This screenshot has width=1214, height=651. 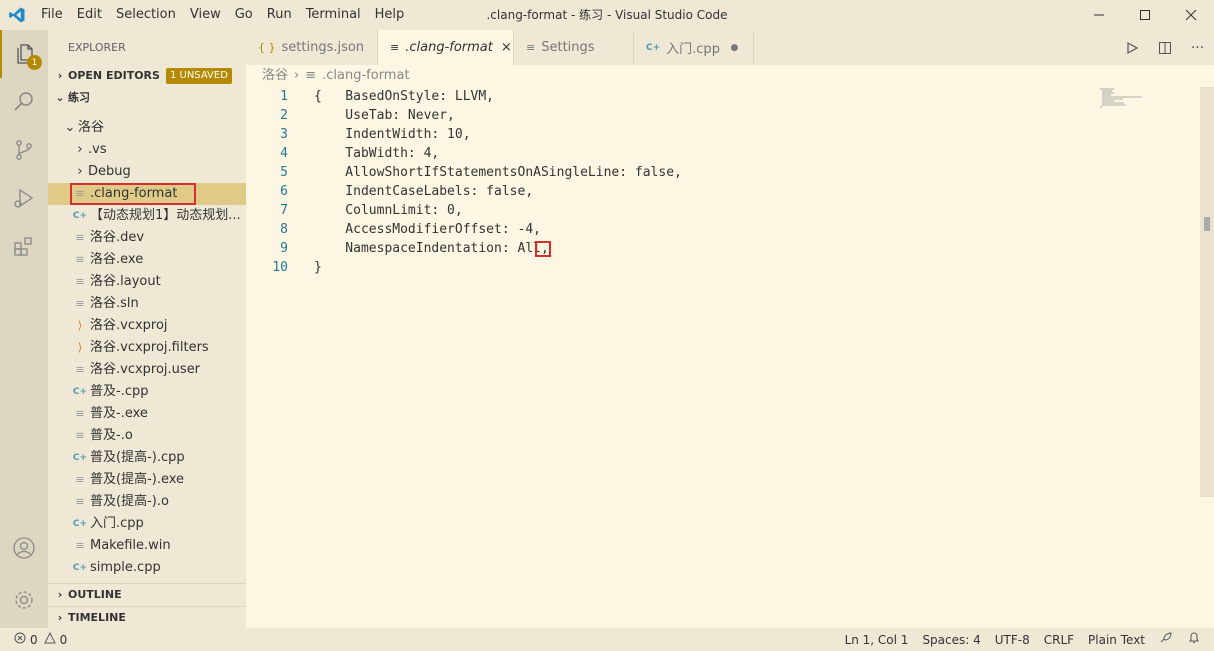 I want to click on run-icon, so click(x=1131, y=48).